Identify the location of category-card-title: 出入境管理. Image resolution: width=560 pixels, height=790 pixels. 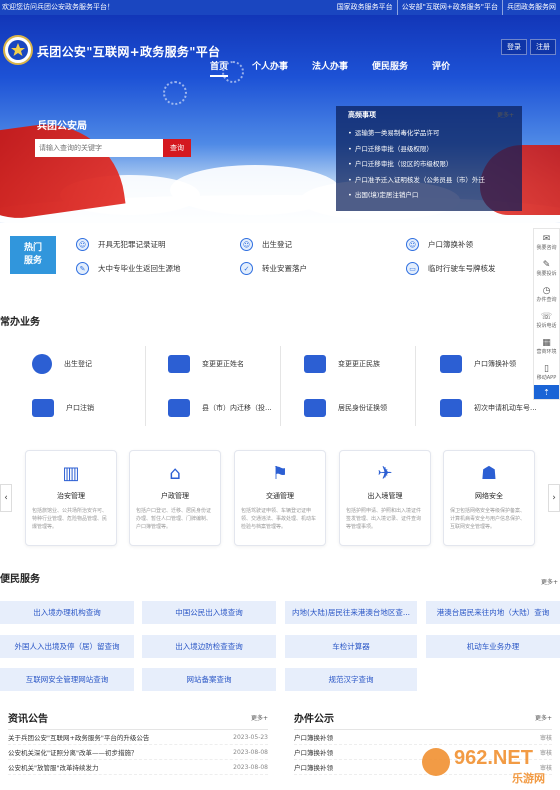
(385, 496).